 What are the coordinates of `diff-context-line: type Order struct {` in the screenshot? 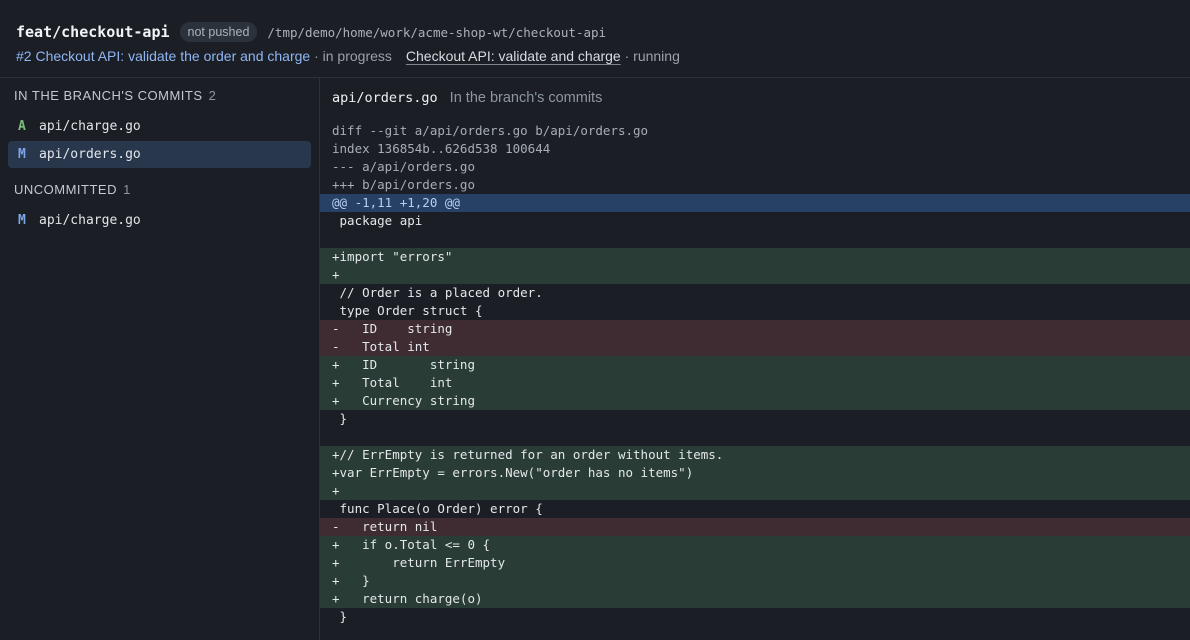 It's located at (407, 310).